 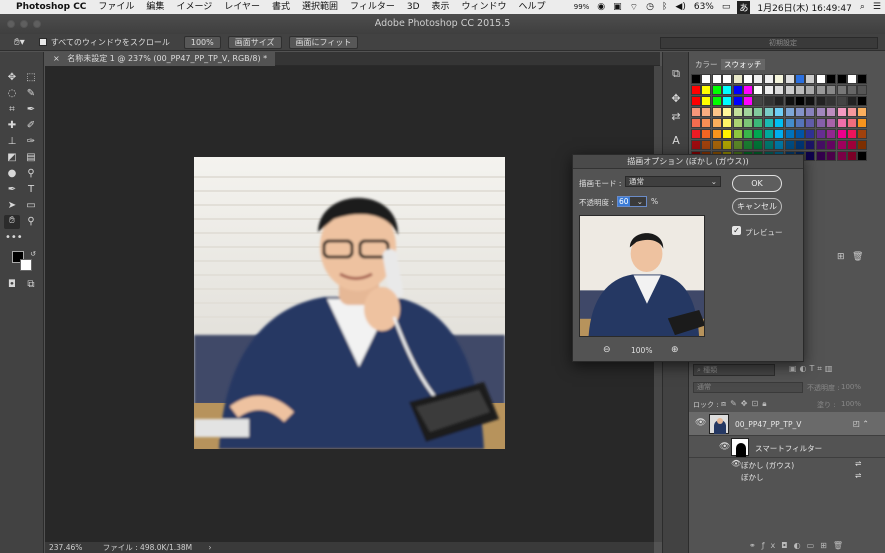 I want to click on visibility-eye-icon: 👁︎, so click(x=700, y=423).